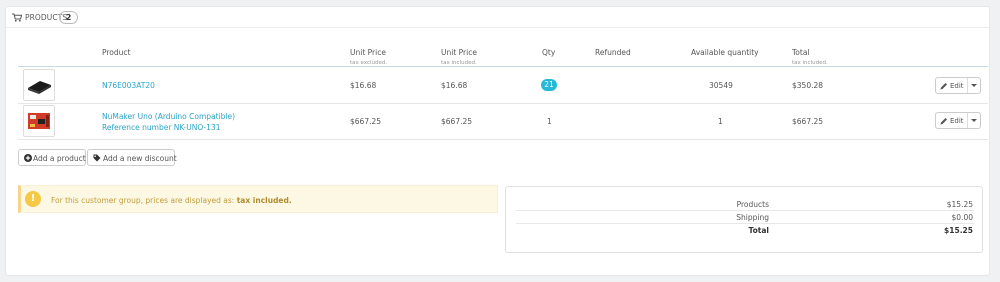  I want to click on board-image, so click(39, 121).